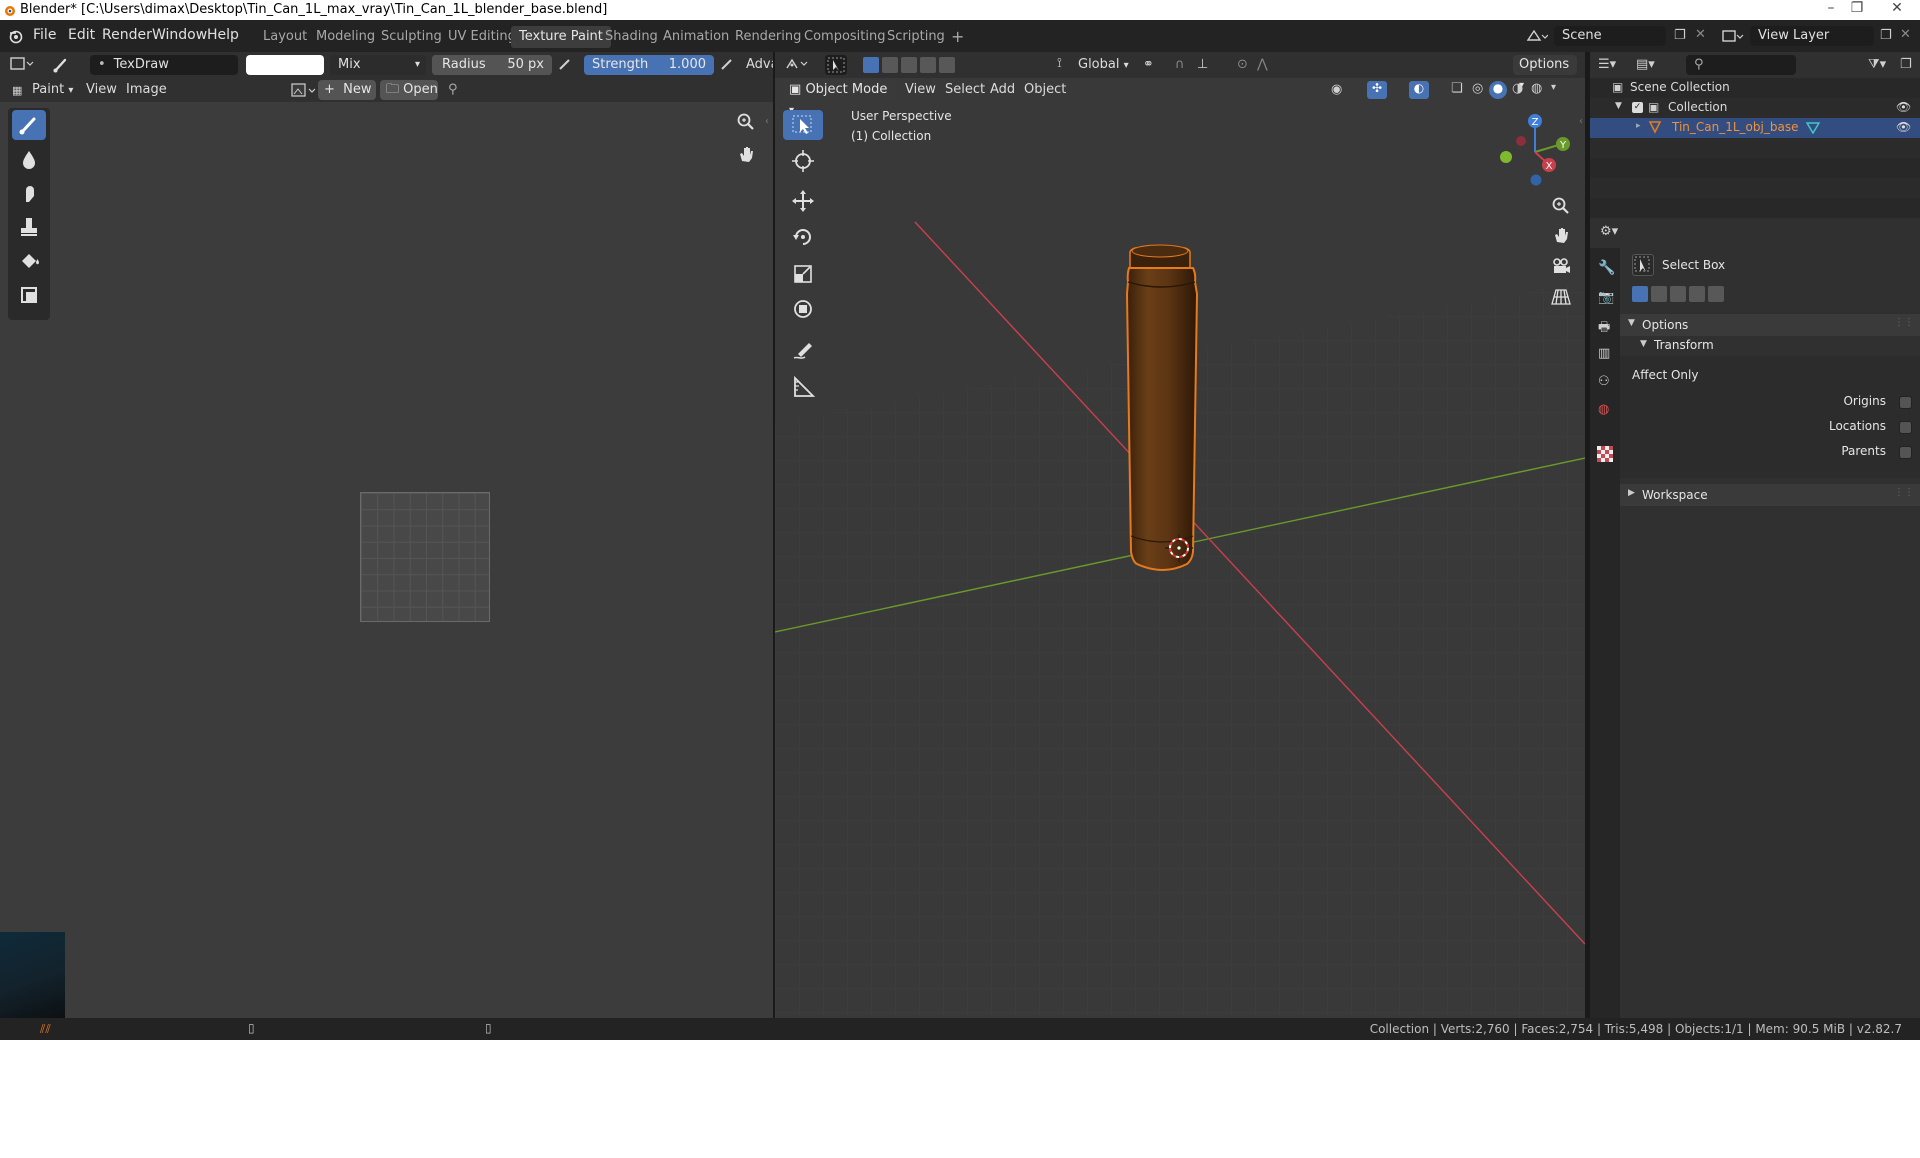 This screenshot has width=1920, height=1158. What do you see at coordinates (1905, 452) in the screenshot?
I see `parents-checkbox` at bounding box center [1905, 452].